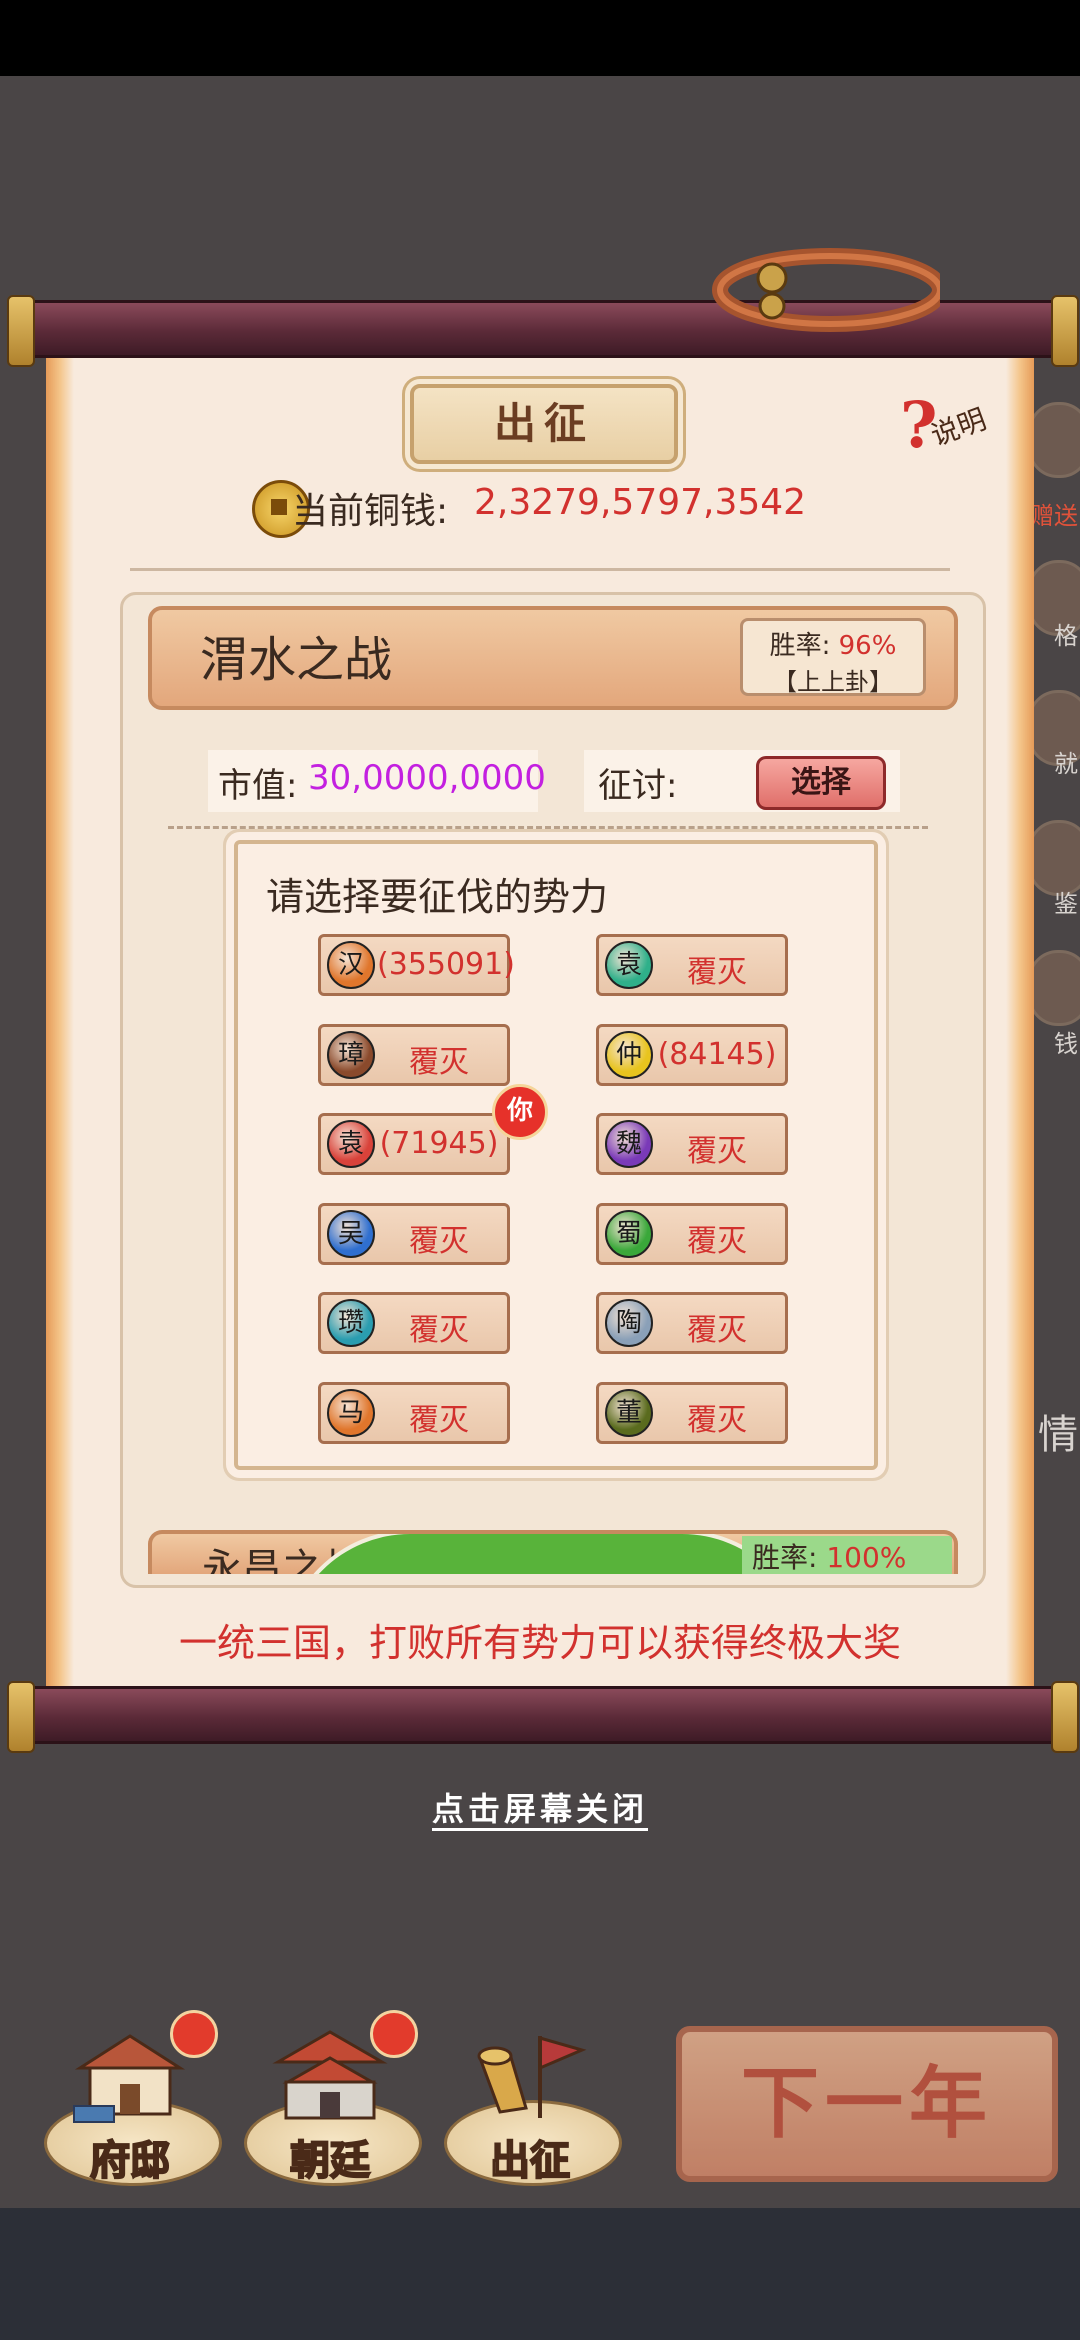 This screenshot has height=2340, width=1080. I want to click on faction-button: 袁覆灭, so click(692, 965).